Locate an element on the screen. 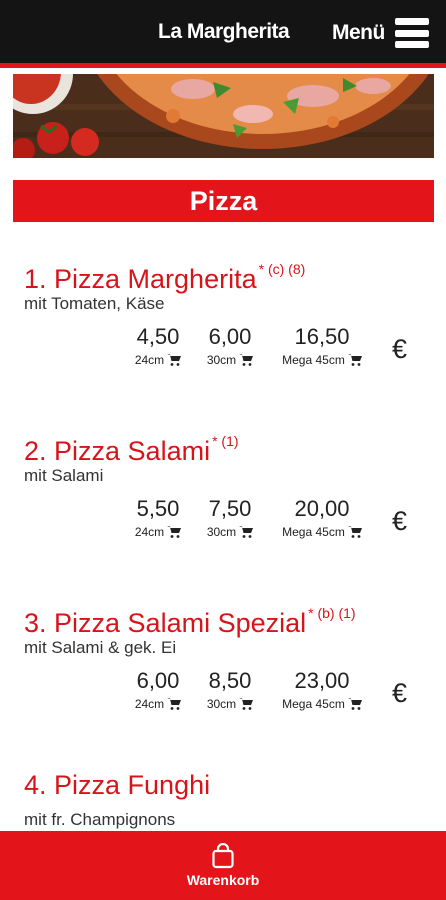 The height and width of the screenshot is (900, 446). pizza-illustration is located at coordinates (223, 116).